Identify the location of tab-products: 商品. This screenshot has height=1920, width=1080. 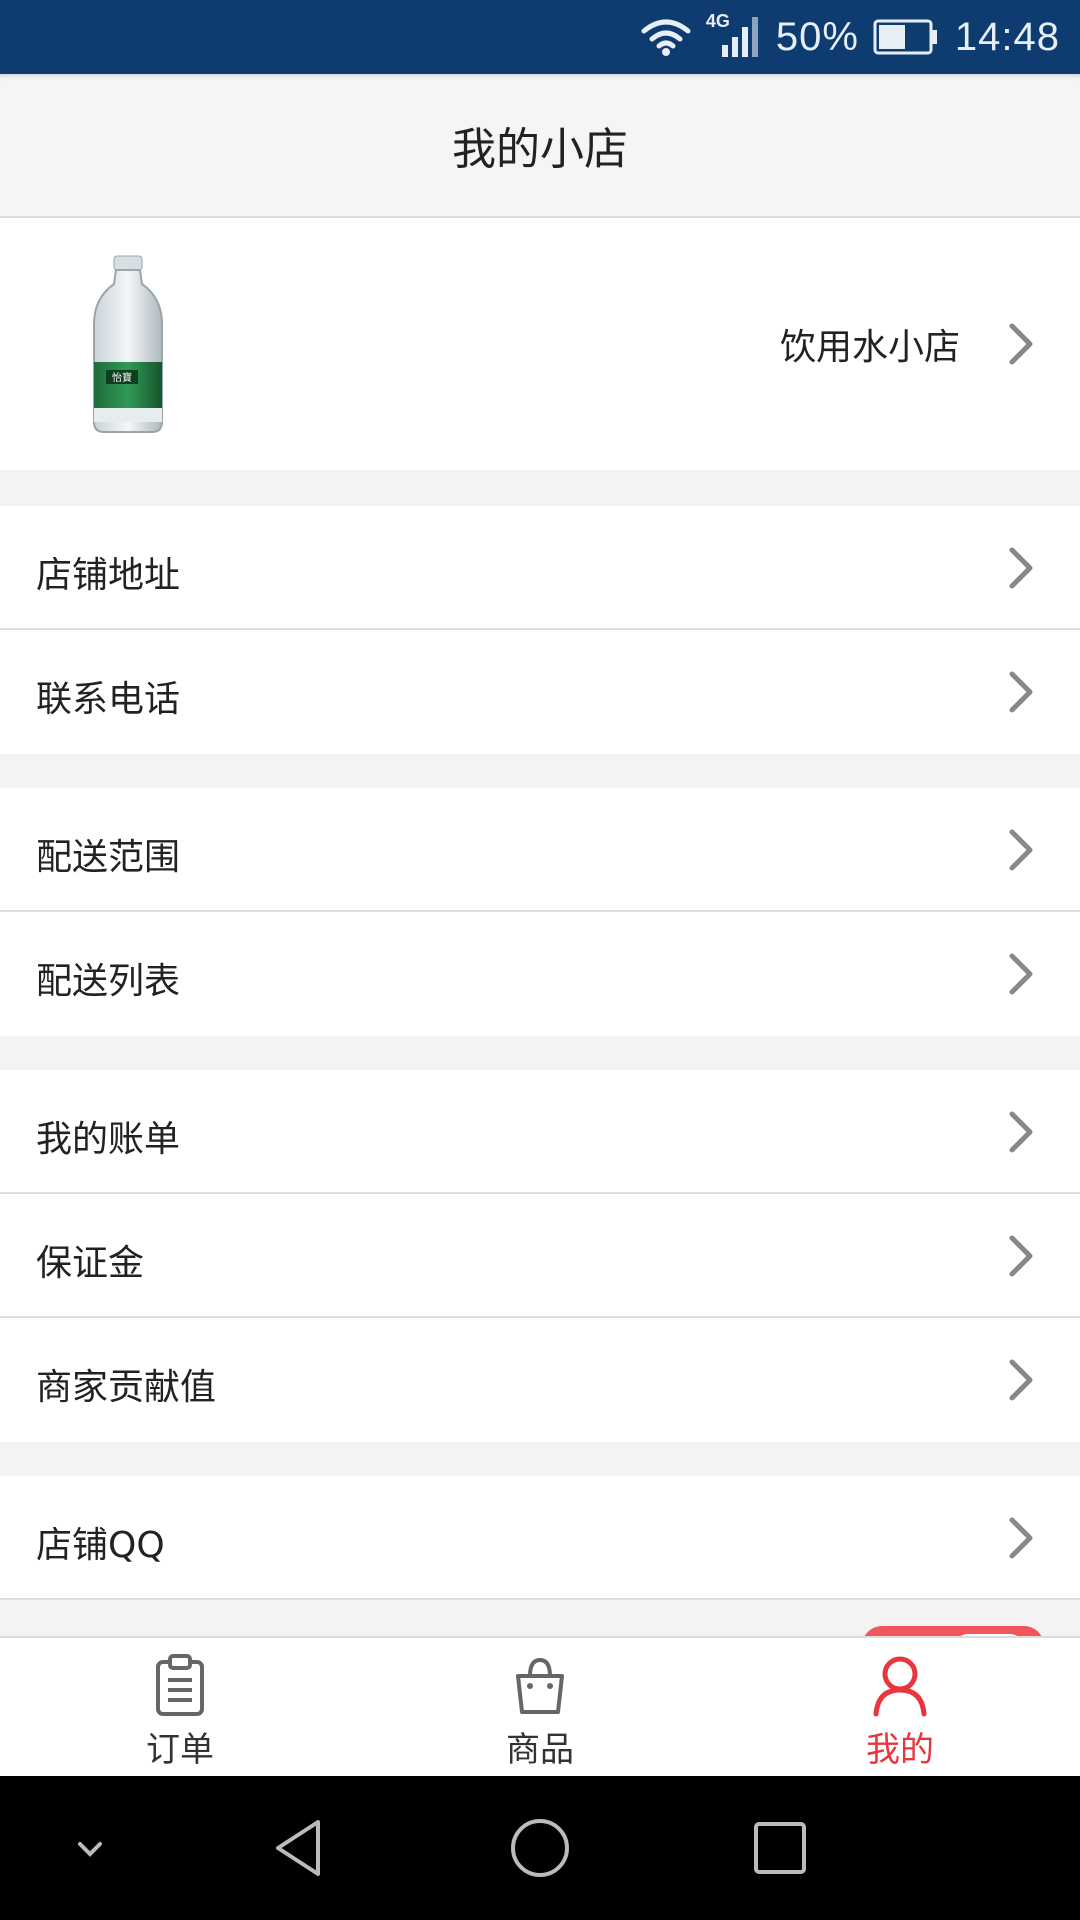
(540, 1707).